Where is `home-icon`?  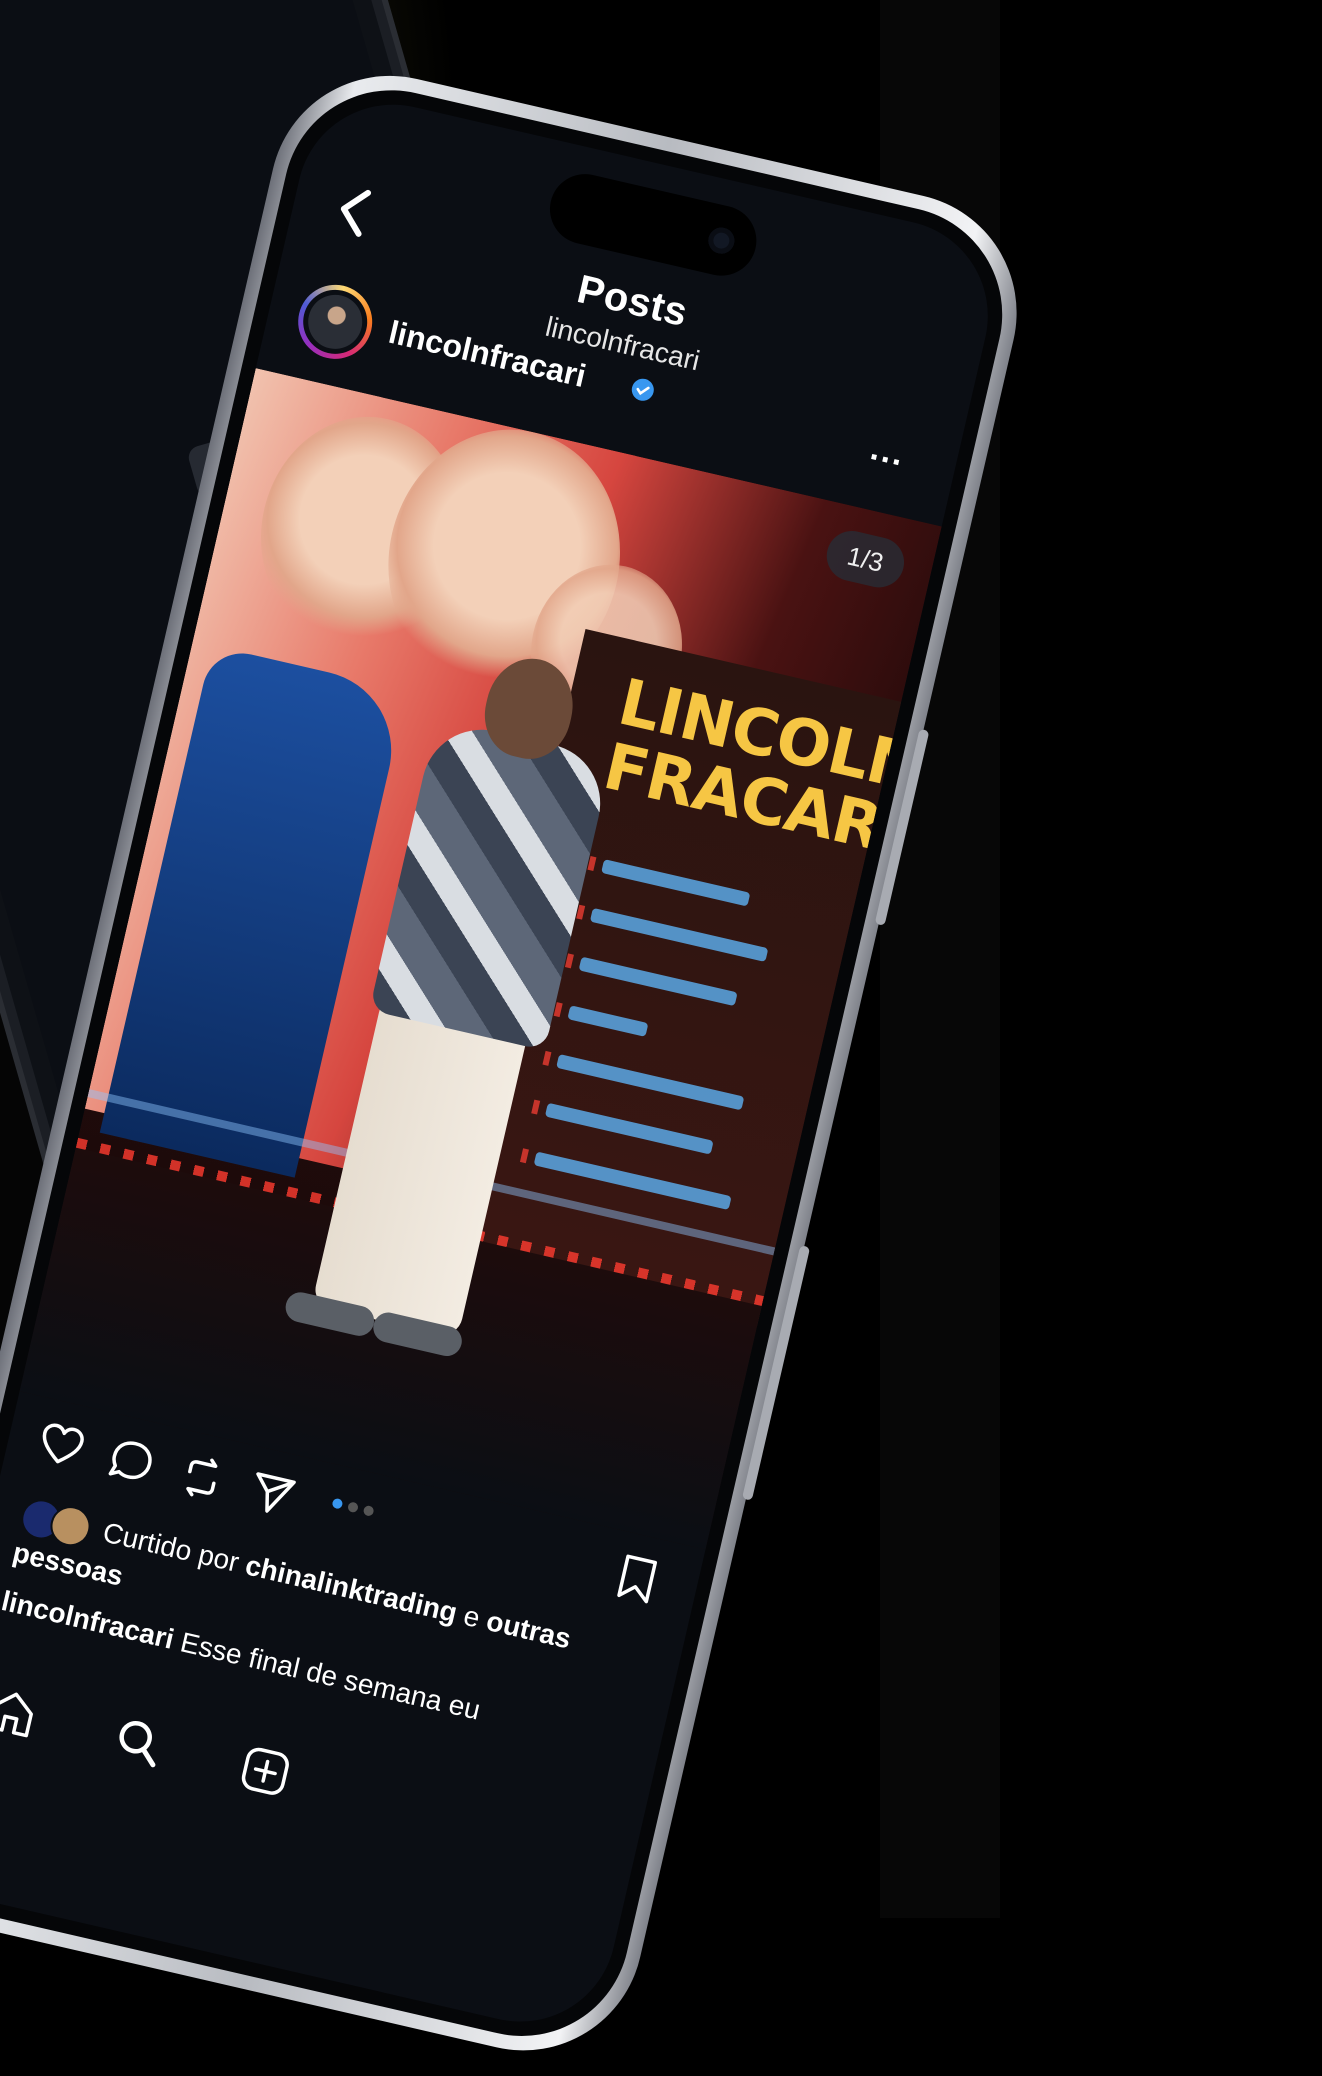 home-icon is located at coordinates (21, 1713).